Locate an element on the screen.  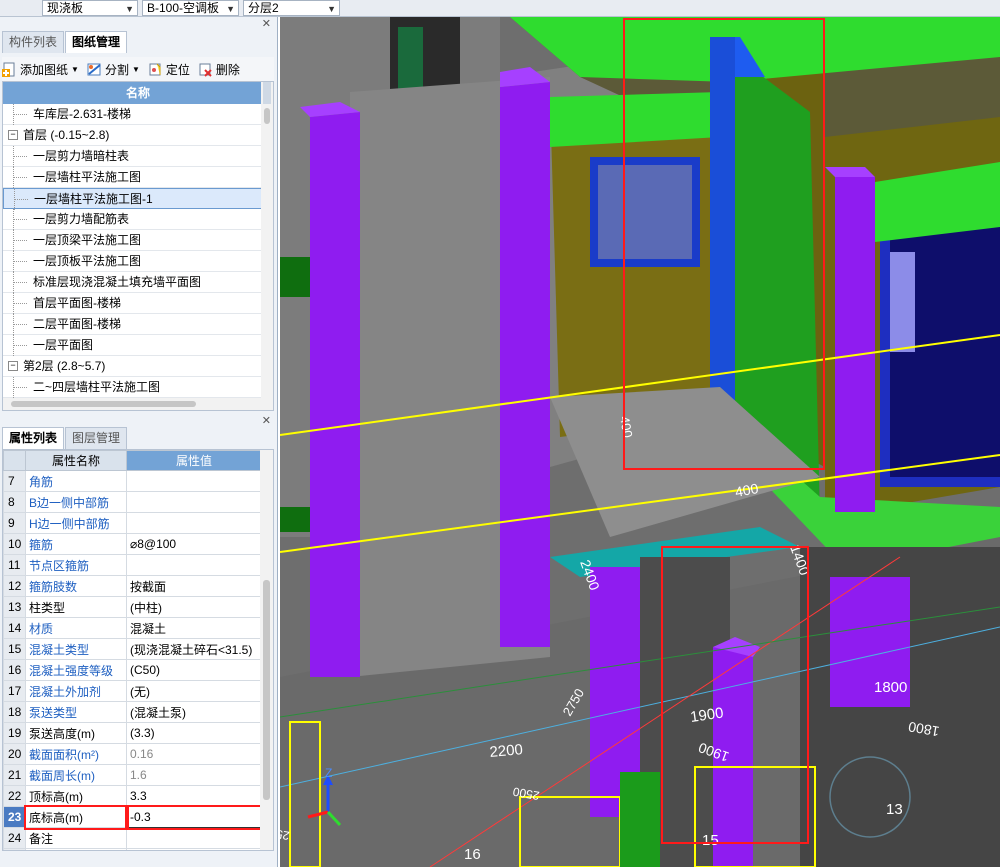
tree-item-label: 一层顶板平法施工图 is located at coordinates (87, 261).